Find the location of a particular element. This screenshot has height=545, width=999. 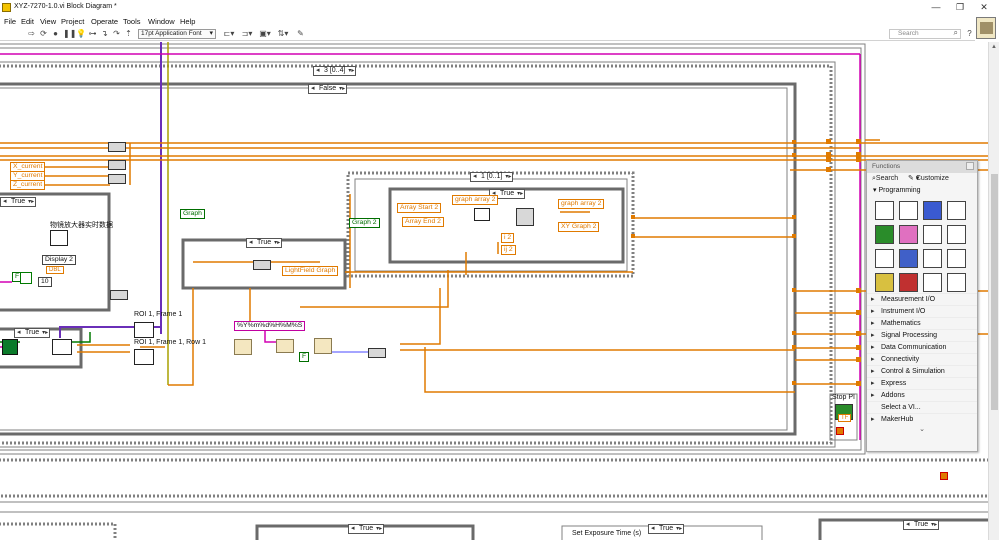

app-control-icon is located at coordinates (956, 258).